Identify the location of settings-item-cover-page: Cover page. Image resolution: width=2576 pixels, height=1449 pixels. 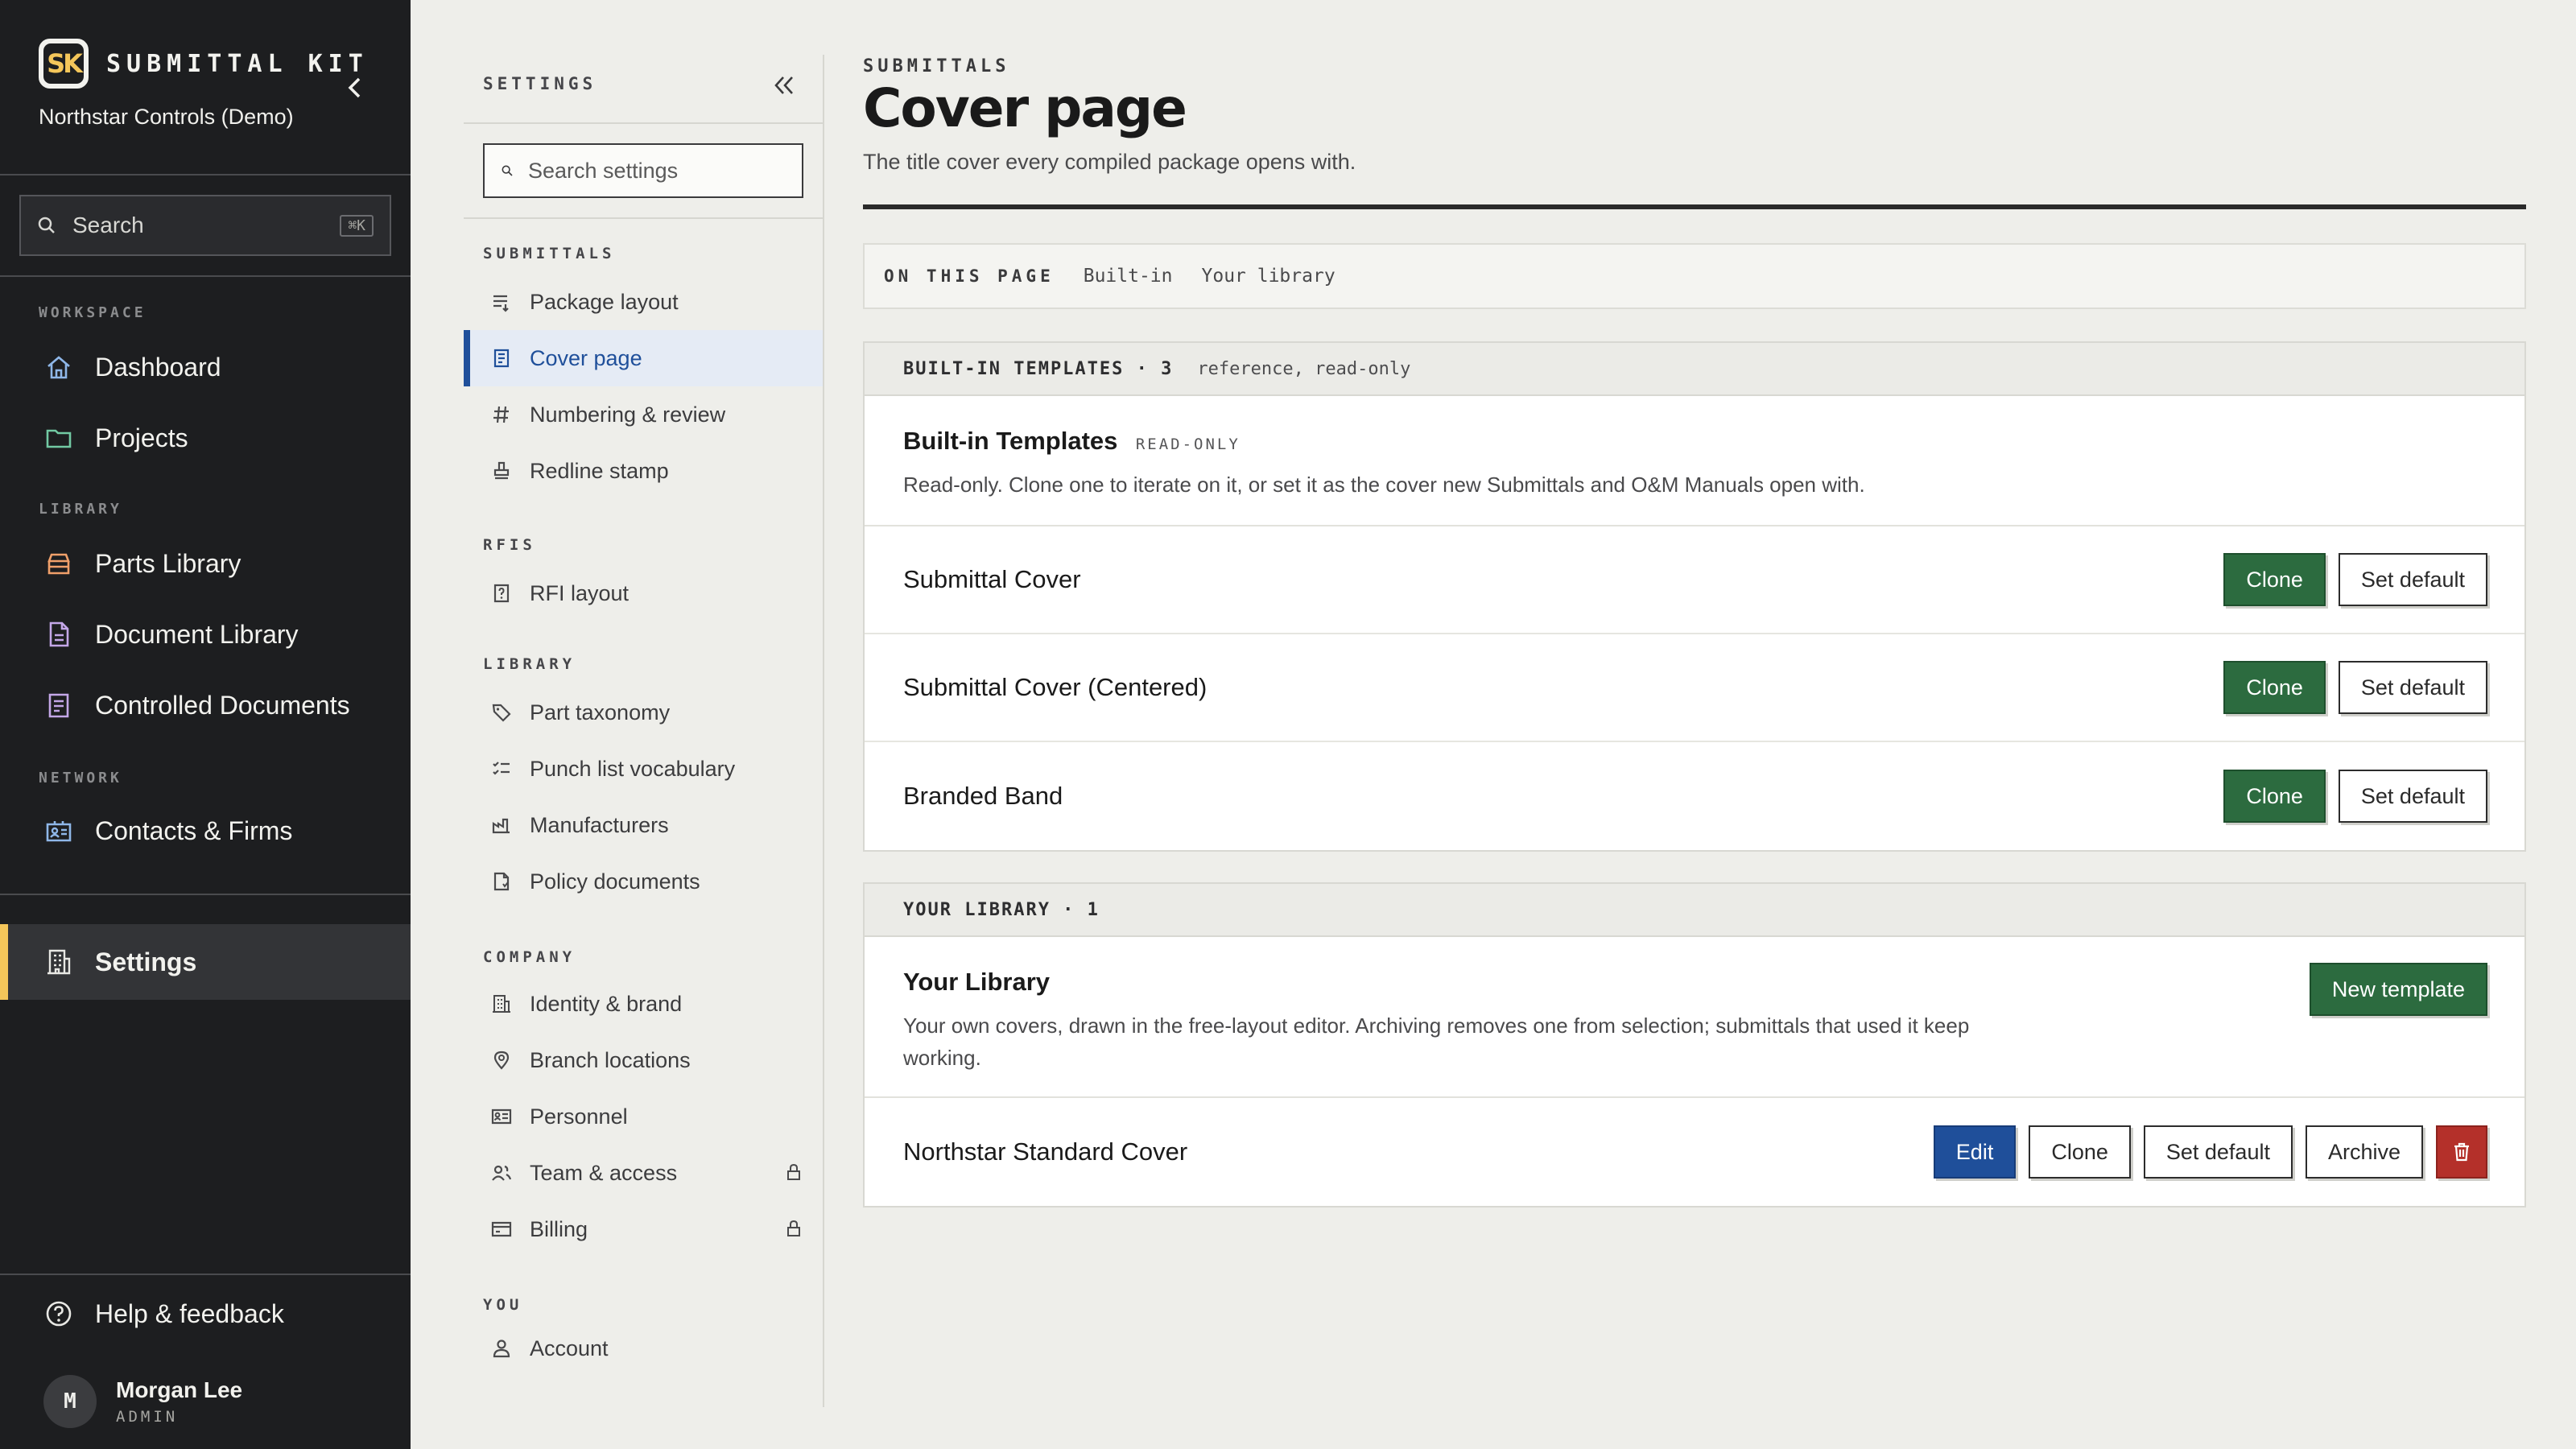
(643, 358).